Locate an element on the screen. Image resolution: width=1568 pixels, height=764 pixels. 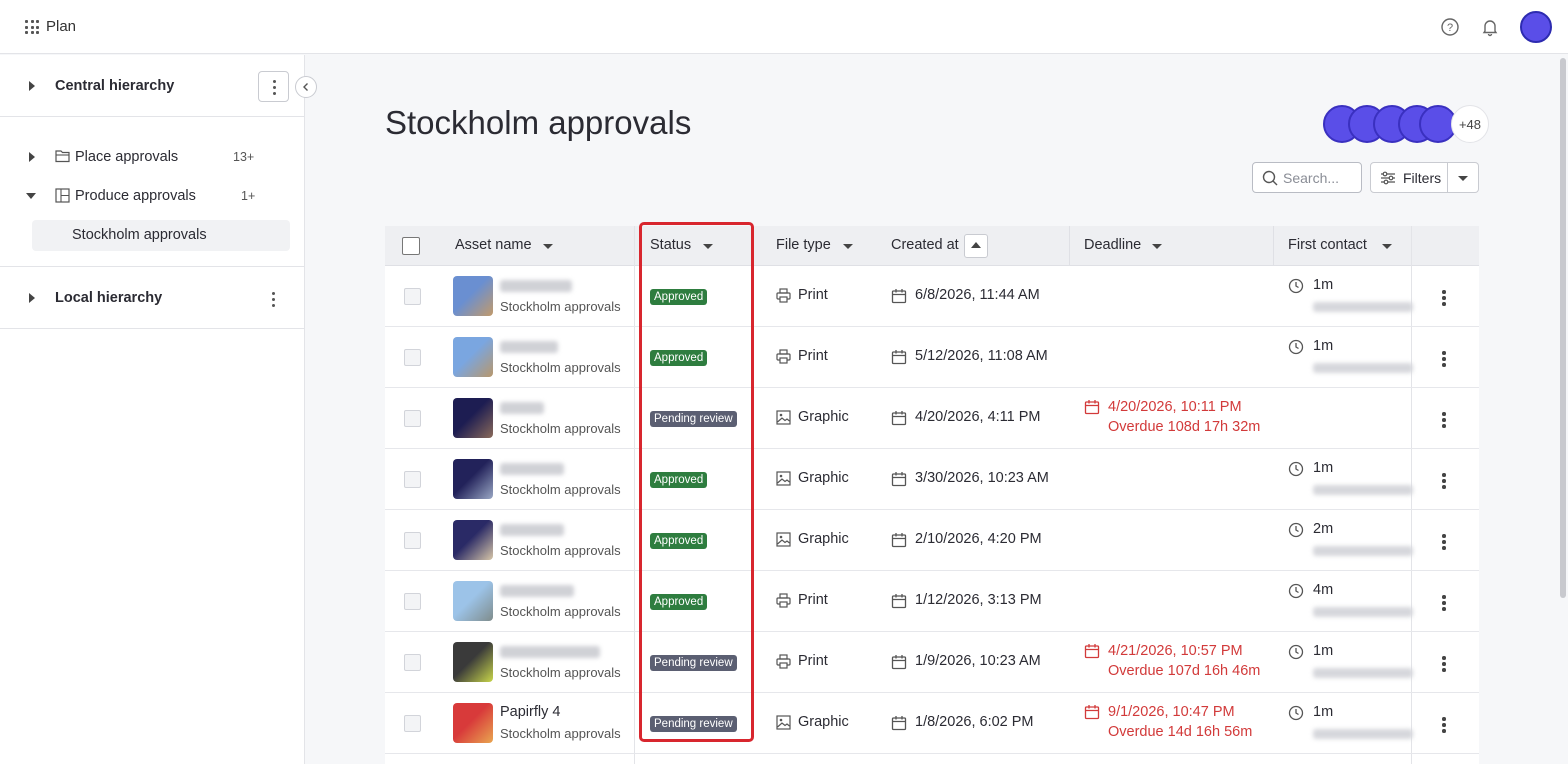
printer-icon is located at coordinates (783, 600).